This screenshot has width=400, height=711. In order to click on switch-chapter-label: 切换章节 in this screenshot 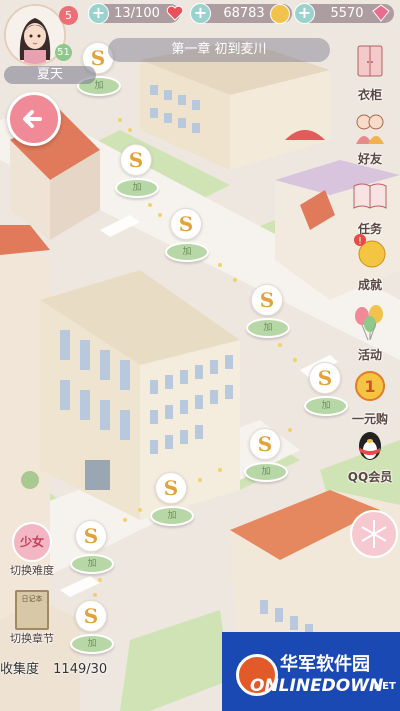, I will do `click(32, 638)`.